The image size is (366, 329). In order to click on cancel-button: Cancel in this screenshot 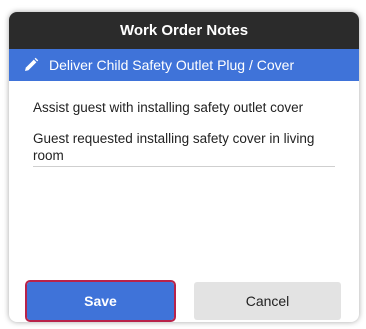, I will do `click(267, 301)`.